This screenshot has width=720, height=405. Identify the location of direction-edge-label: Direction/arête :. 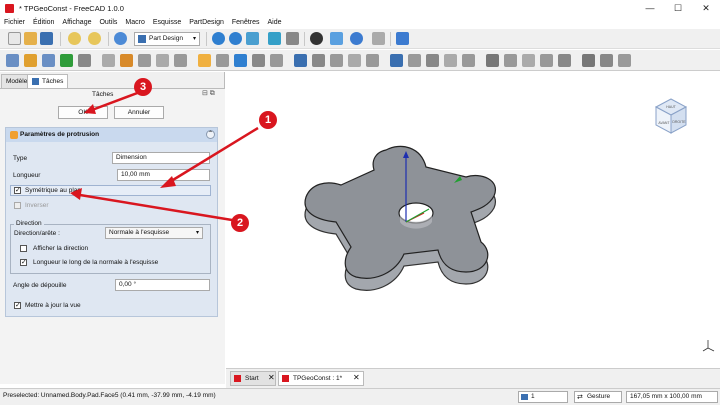
(37, 233).